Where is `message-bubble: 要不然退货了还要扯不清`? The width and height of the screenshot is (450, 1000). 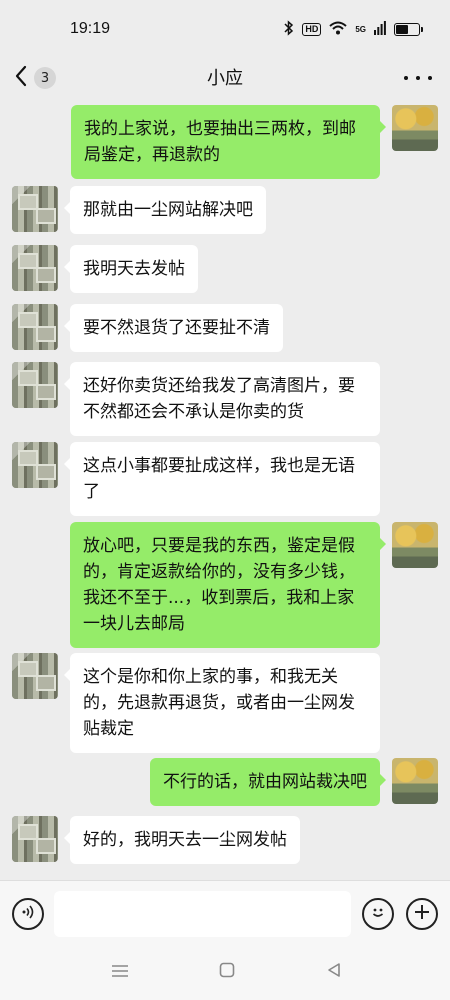
message-bubble: 要不然退货了还要扯不清 is located at coordinates (173, 328).